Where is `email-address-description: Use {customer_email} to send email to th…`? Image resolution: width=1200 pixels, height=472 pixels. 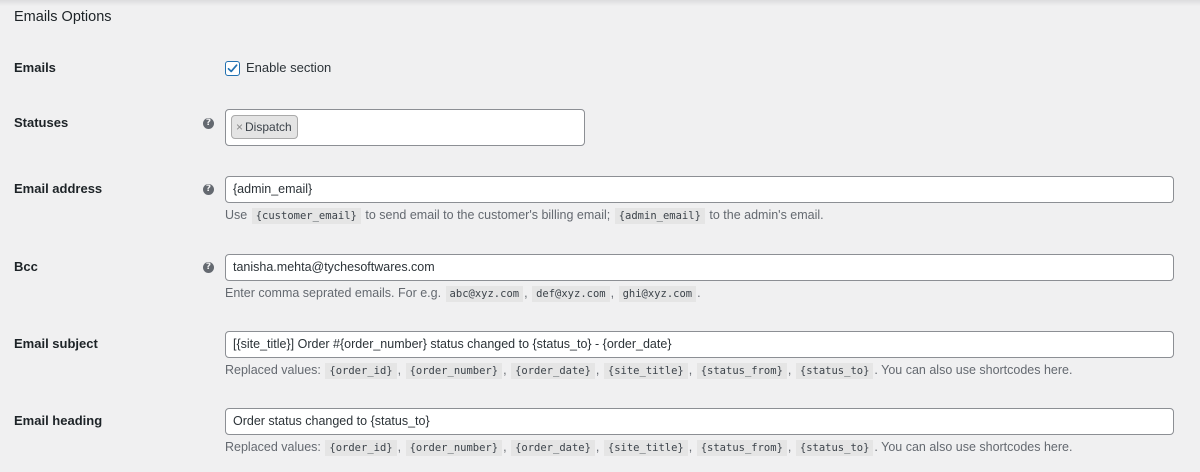 email-address-description: Use {customer_email} to send email to th… is located at coordinates (524, 216).